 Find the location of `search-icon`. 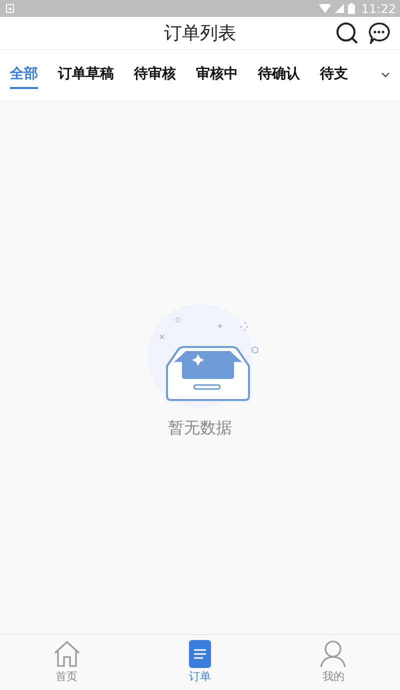

search-icon is located at coordinates (347, 33).